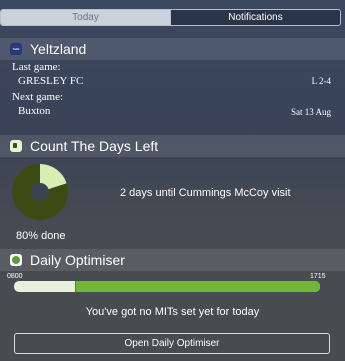 This screenshot has height=361, width=345. I want to click on countdown-message: 2 days until Cummings McCoy visit, so click(205, 193).